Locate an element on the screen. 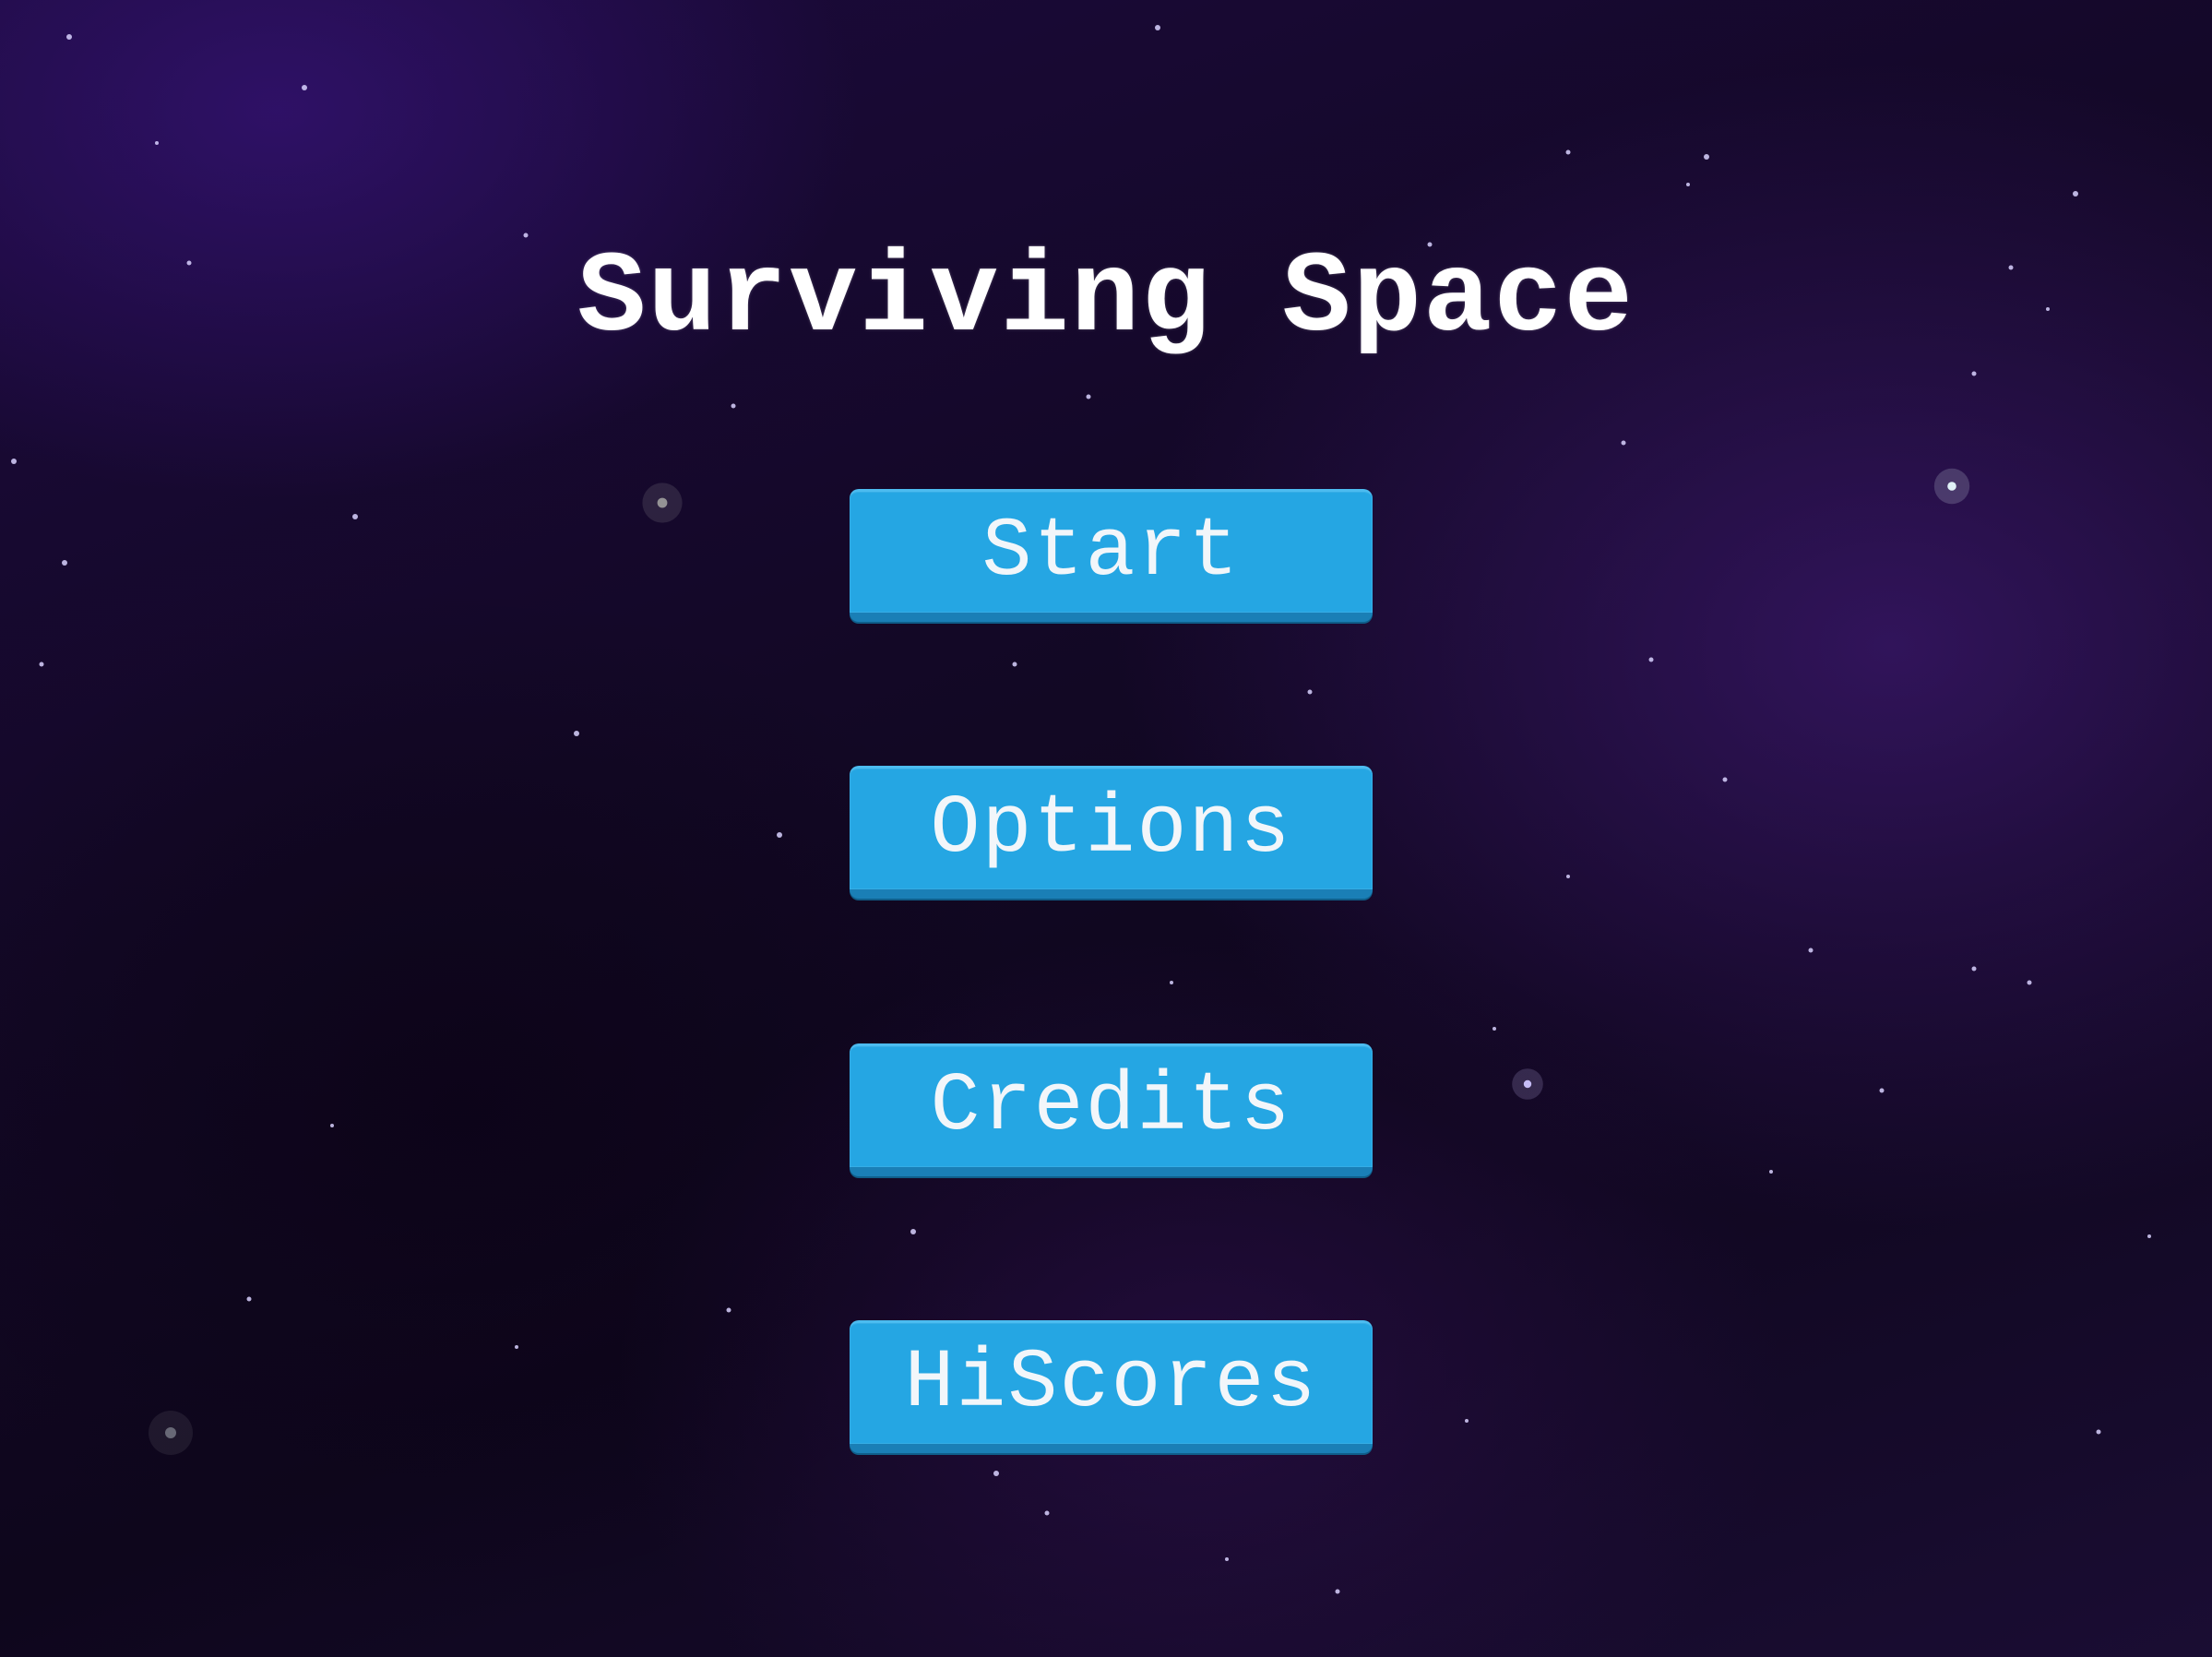  game-title: Surviving Space is located at coordinates (1106, 300).